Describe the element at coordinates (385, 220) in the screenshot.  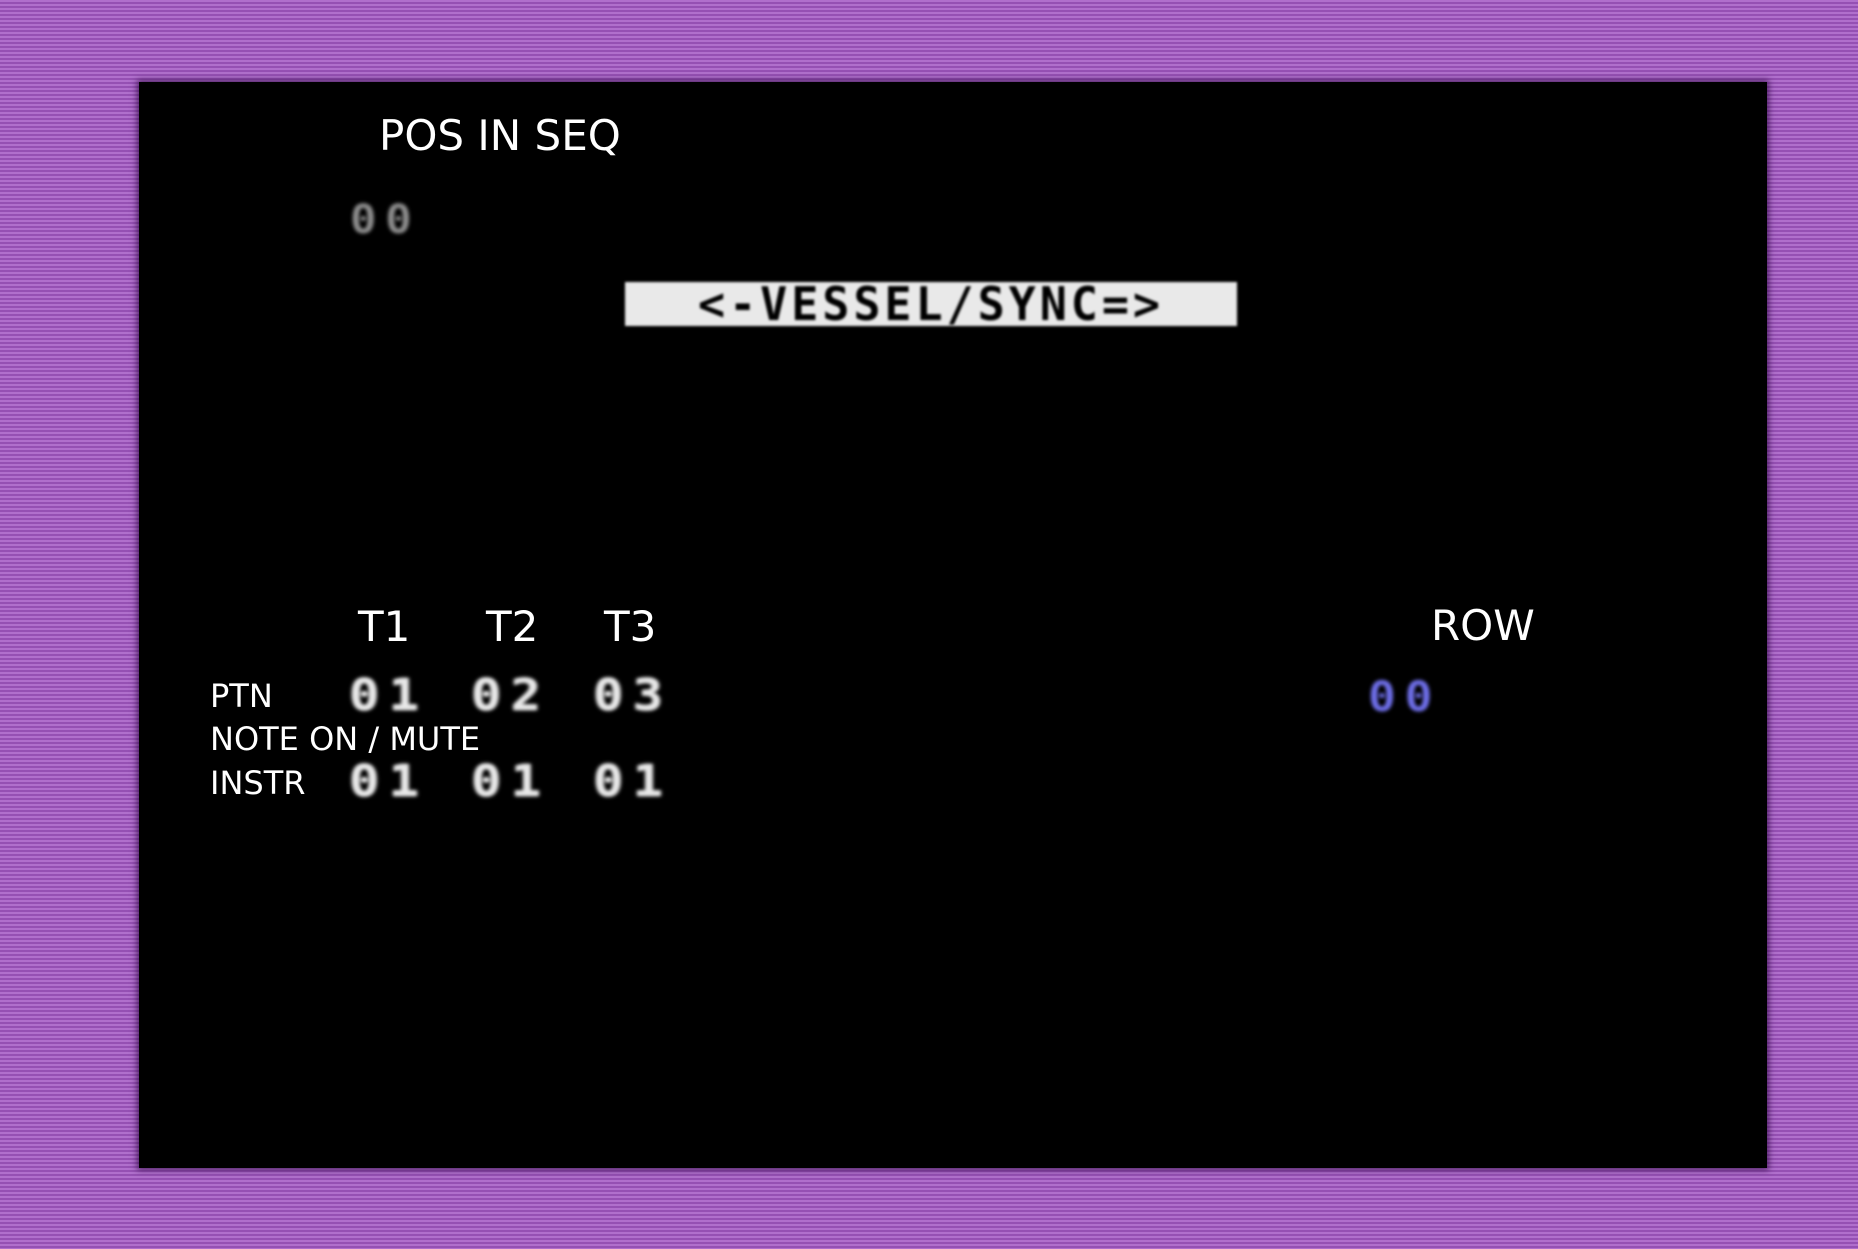
I see `pos-in-seq-value: 00` at that location.